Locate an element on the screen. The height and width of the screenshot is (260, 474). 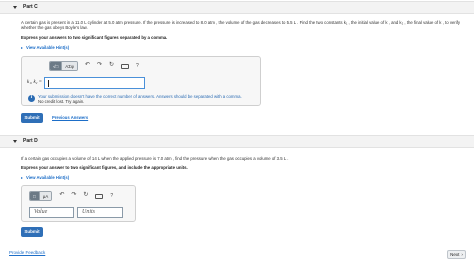
value-input: Value is located at coordinates (51, 212).